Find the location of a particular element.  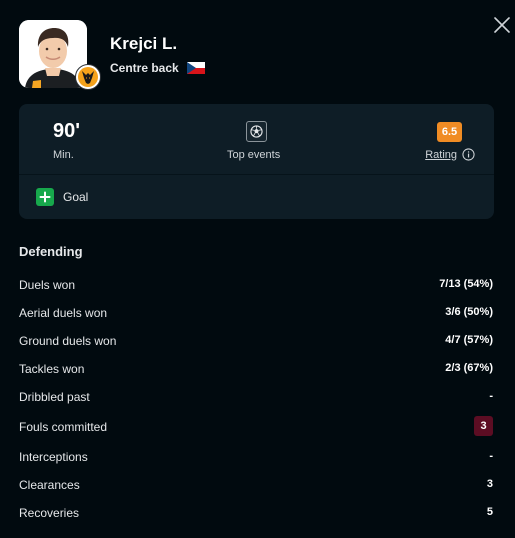

player-header: Krejci L. Centre back is located at coordinates (229, 55).